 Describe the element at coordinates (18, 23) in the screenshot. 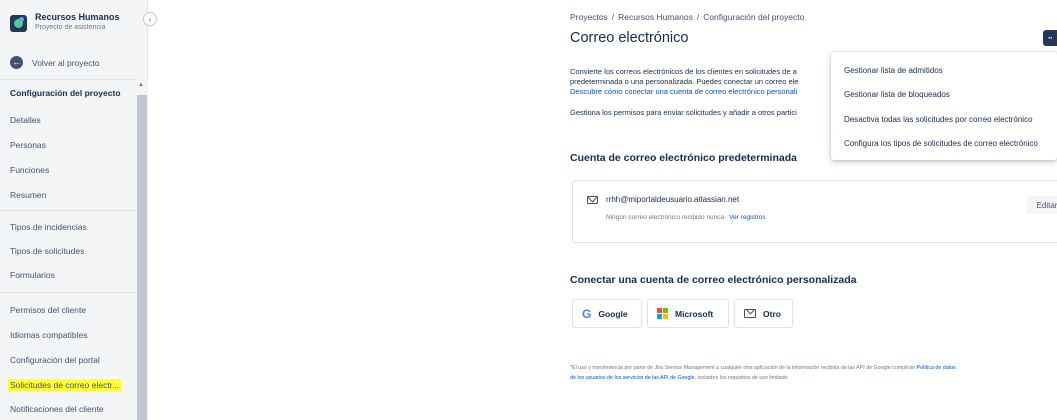

I see `project-avatar-icon` at that location.